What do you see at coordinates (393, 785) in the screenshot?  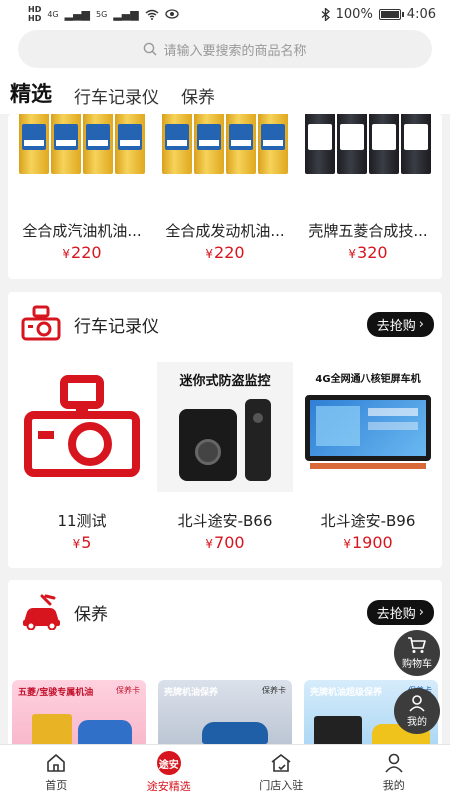 I see `nav-label: 我的` at bounding box center [393, 785].